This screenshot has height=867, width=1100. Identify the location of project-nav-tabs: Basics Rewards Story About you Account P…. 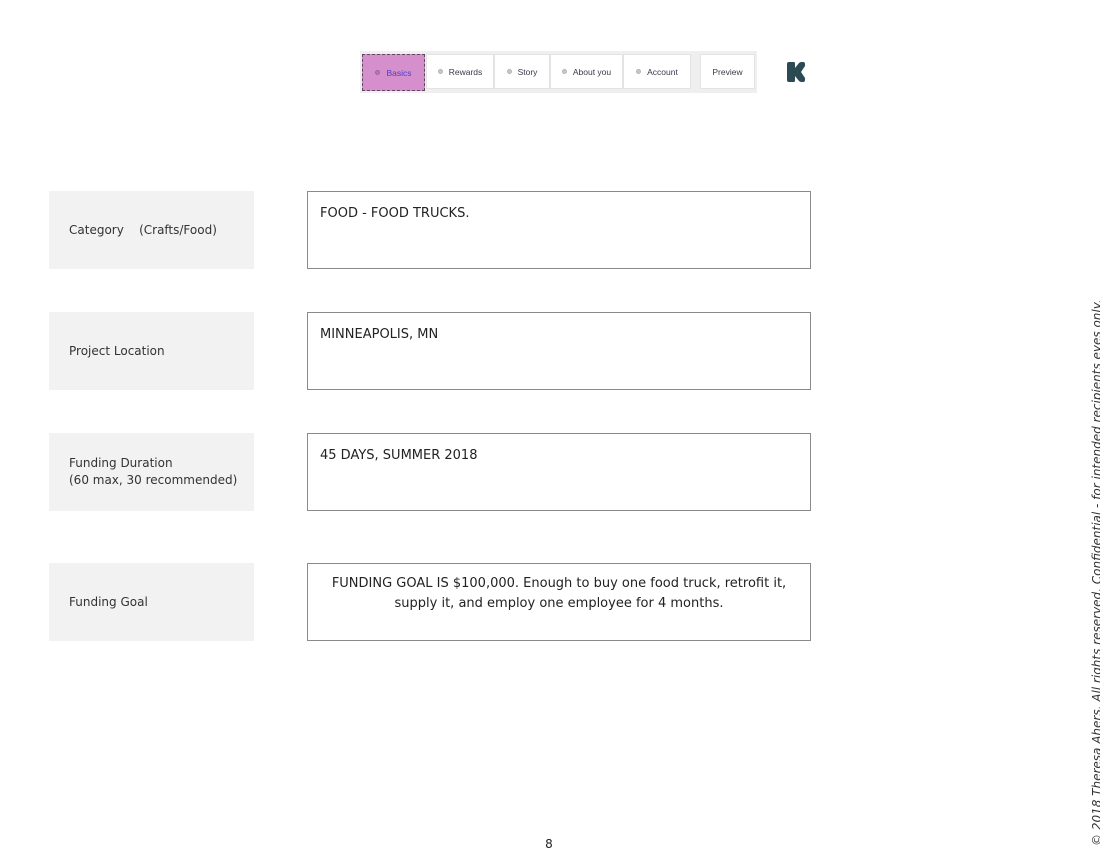
(558, 72).